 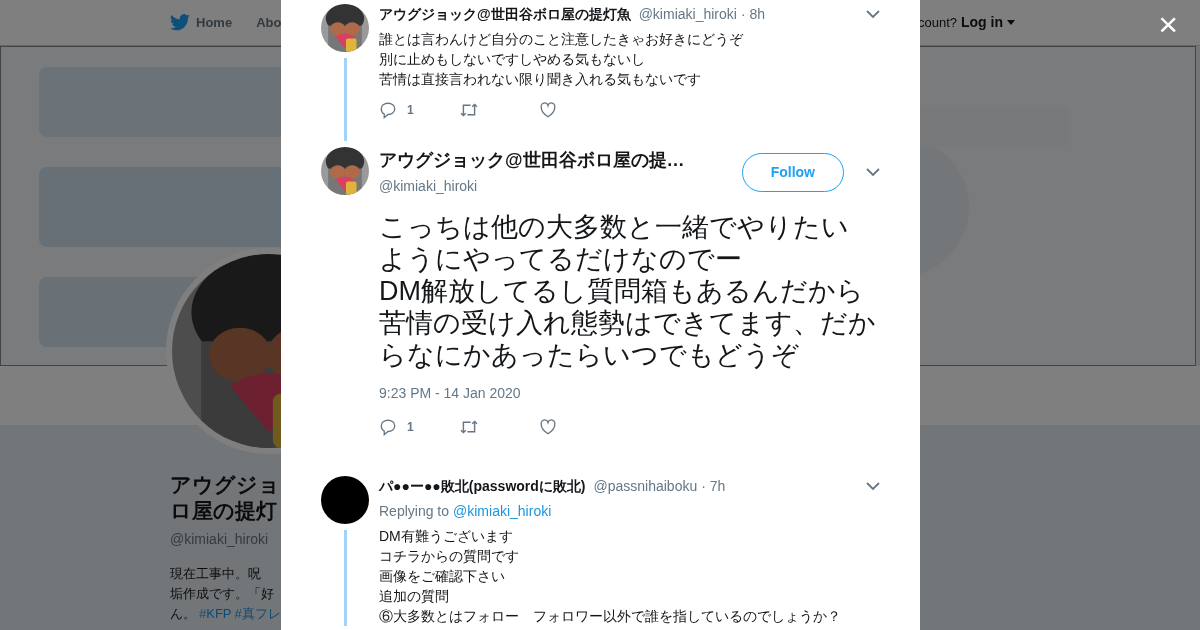 I want to click on tweet-text-line: ⑥大多数とはフォロー フォロワー以外で誰を指しているのでしょうか？, so click(x=610, y=616).